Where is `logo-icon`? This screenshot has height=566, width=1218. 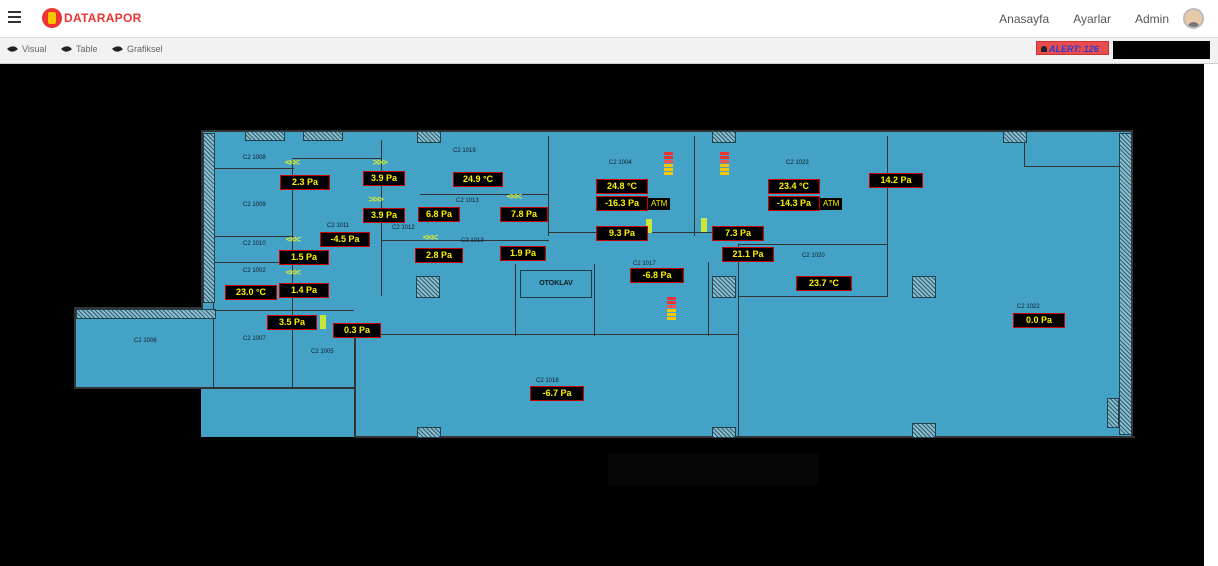 logo-icon is located at coordinates (52, 18).